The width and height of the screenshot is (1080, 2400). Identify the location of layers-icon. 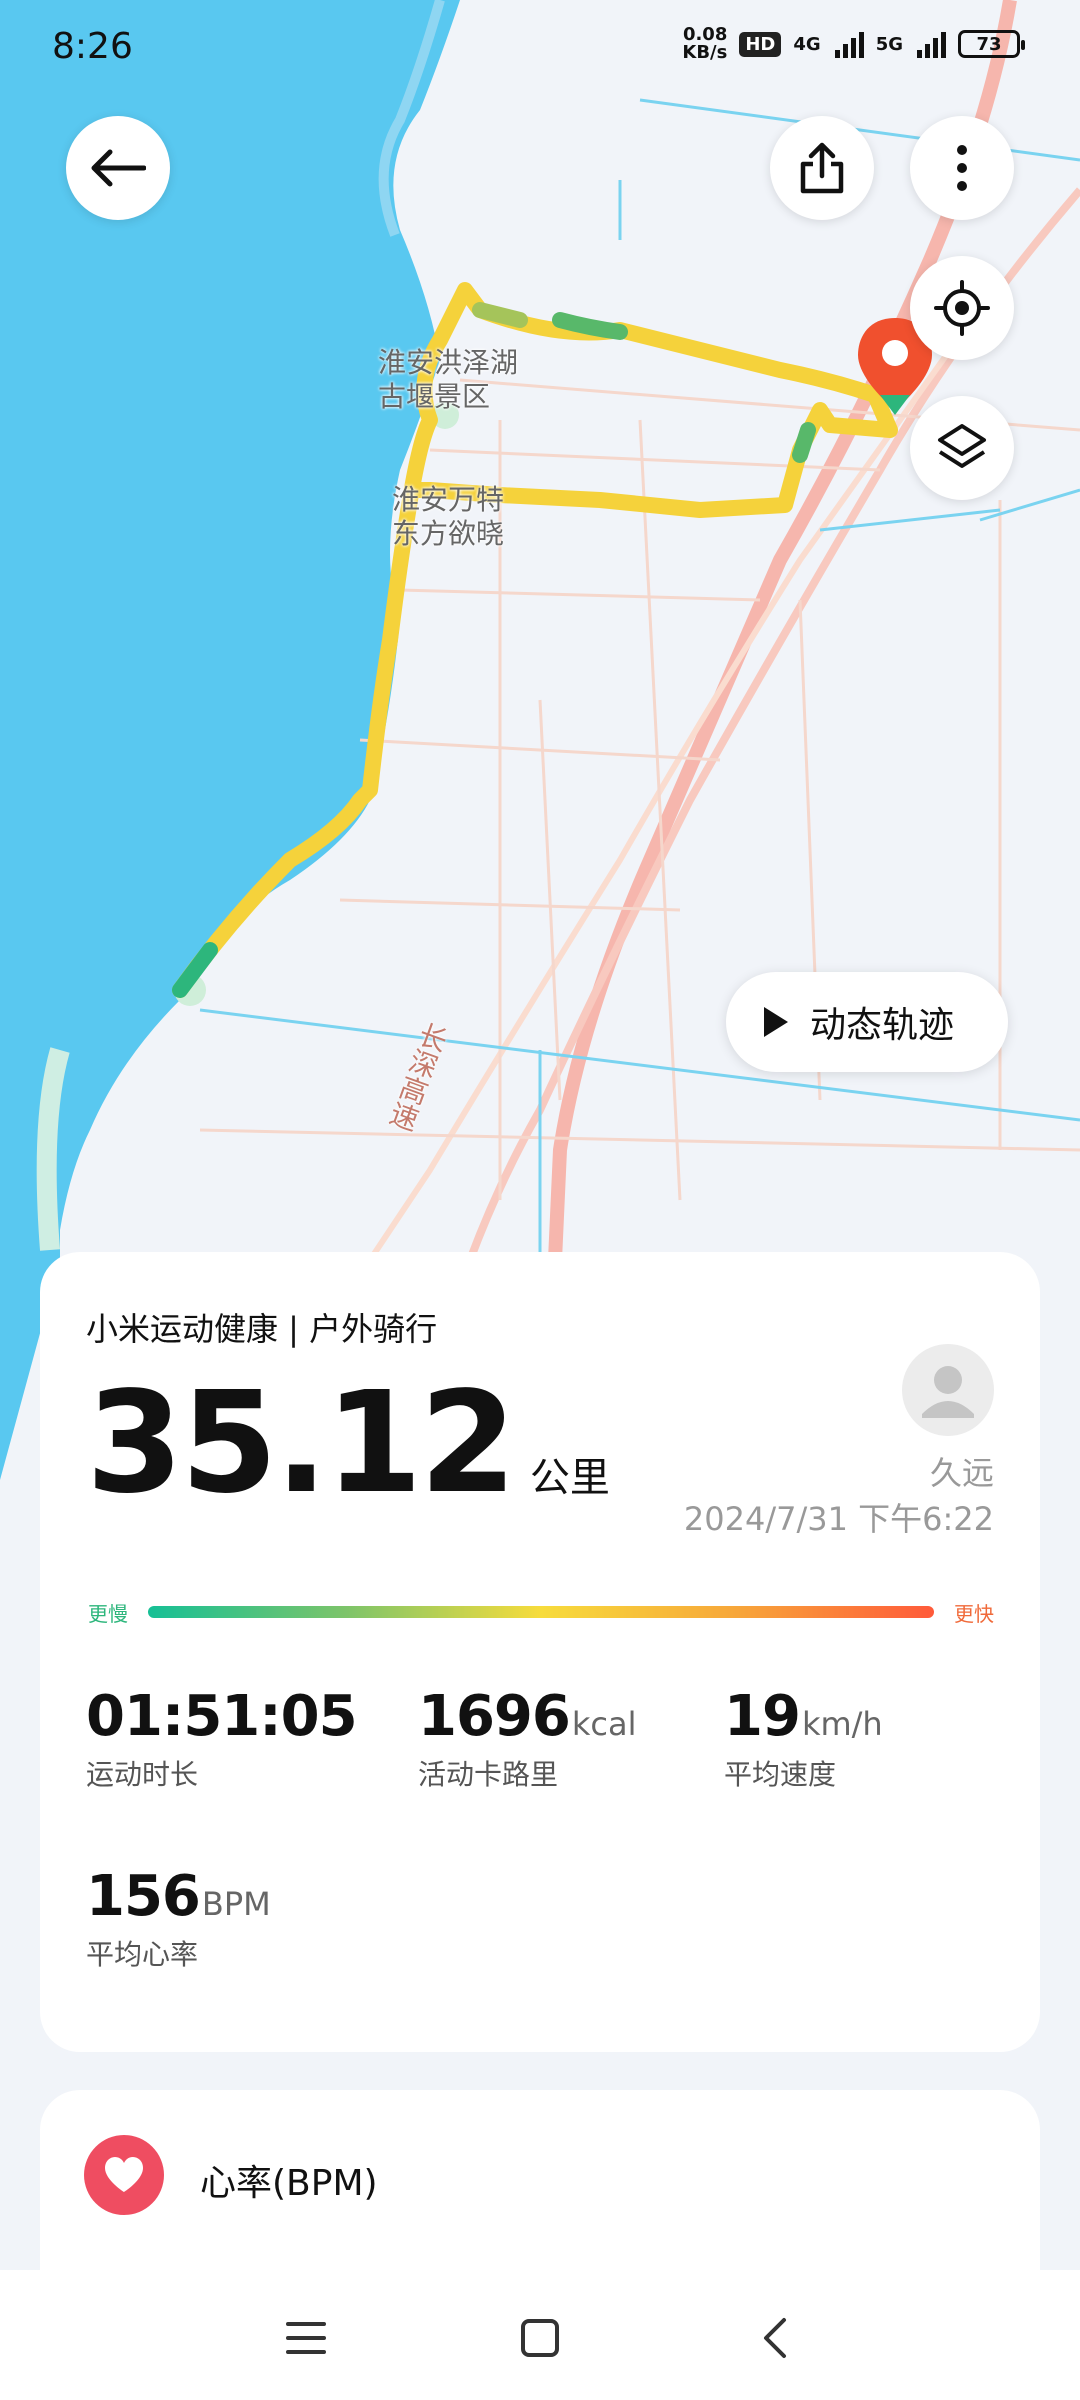
(962, 446).